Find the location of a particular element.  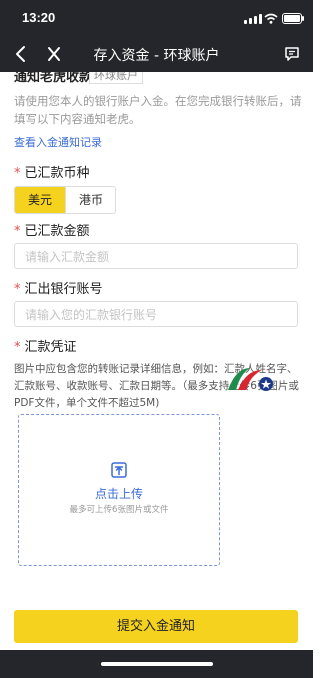

currency-option-hkd: 港币 is located at coordinates (90, 200).